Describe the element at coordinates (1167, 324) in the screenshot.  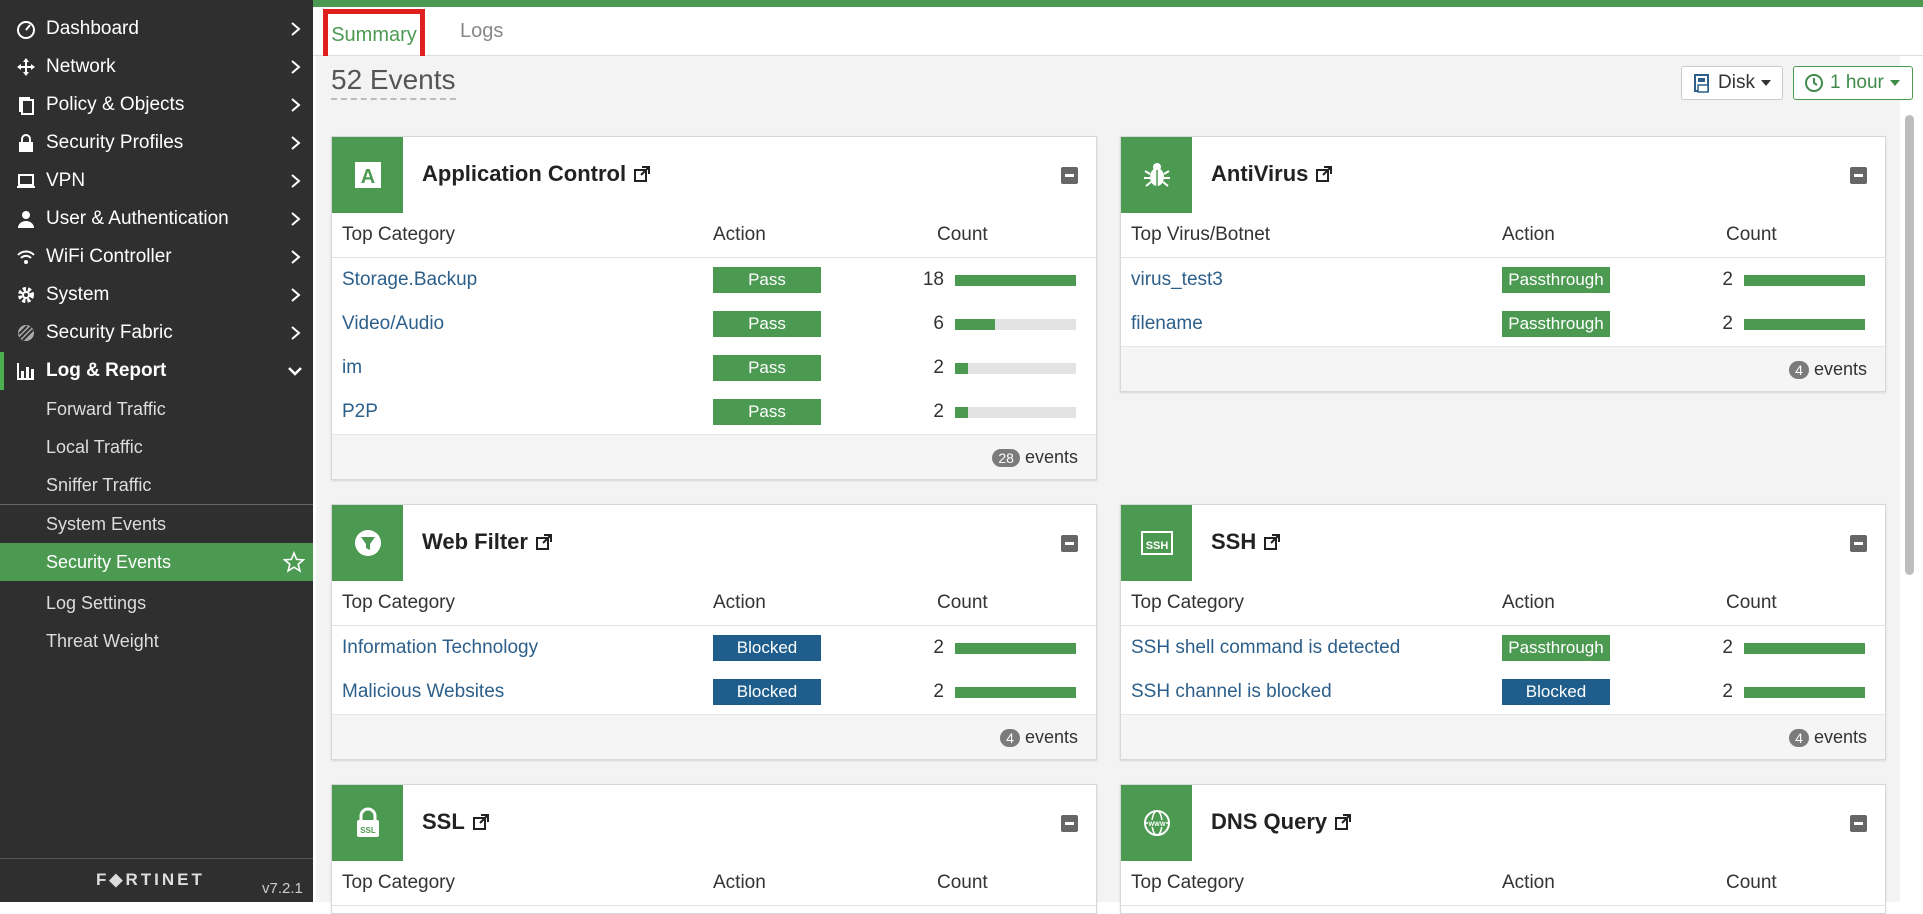
I see `row-name-link: filename` at that location.